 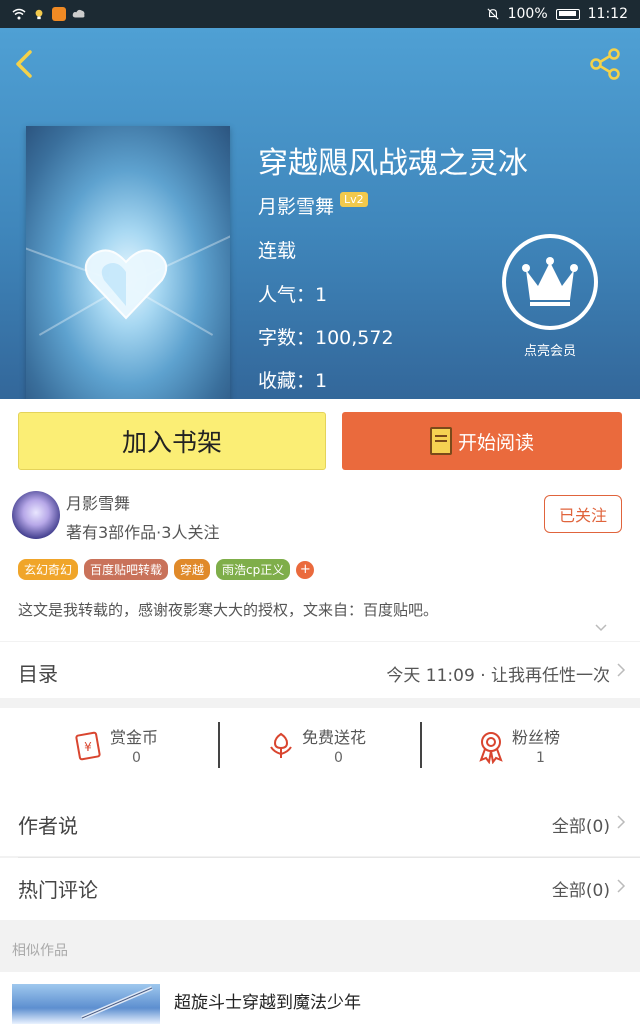 I want to click on toc-row: 目录 今天 11:09 · 让我再任性一次, so click(x=320, y=670).